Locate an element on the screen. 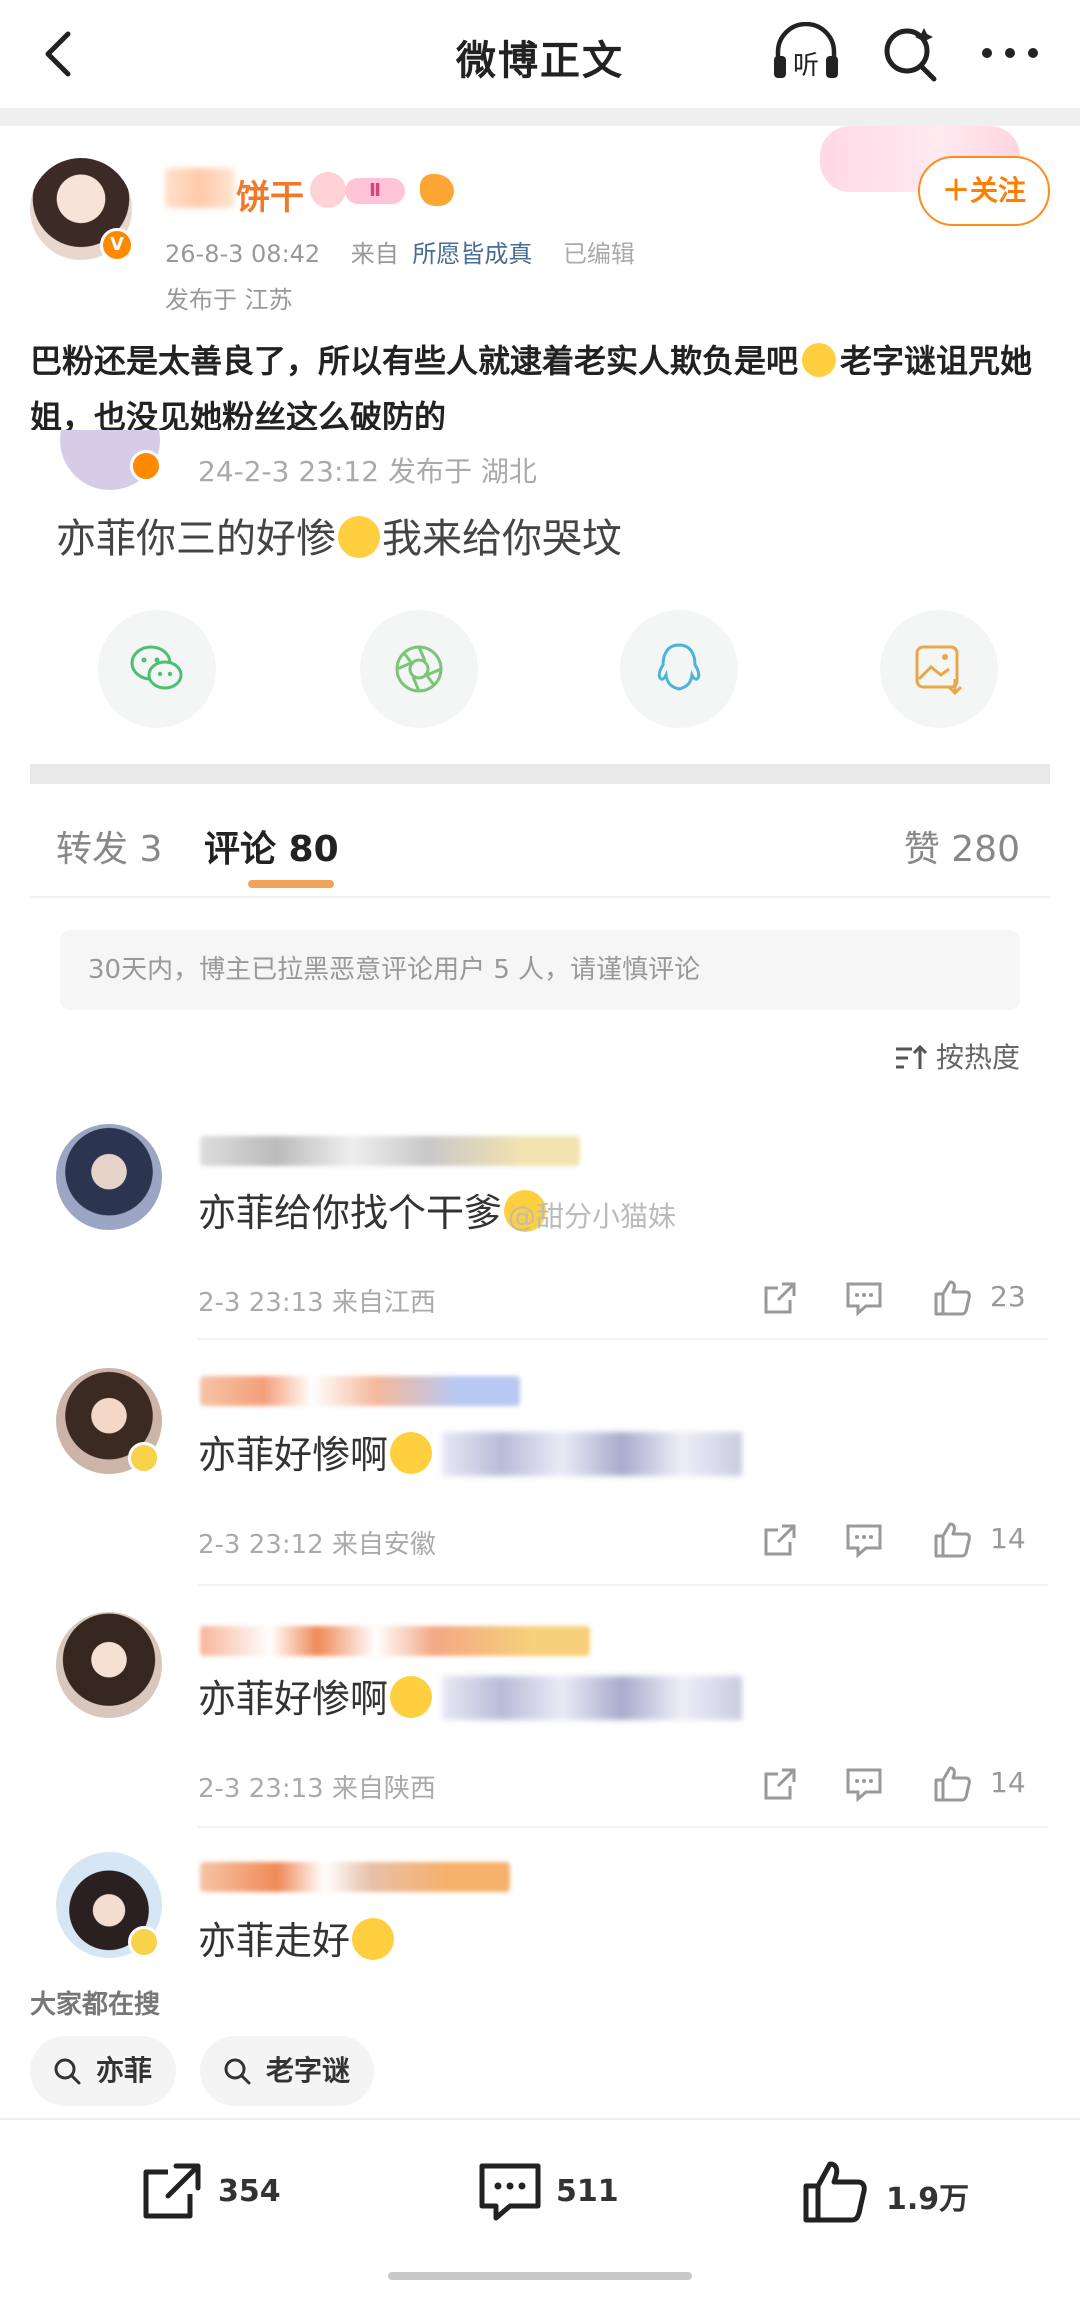  post-location: 发布于 江苏 is located at coordinates (229, 300).